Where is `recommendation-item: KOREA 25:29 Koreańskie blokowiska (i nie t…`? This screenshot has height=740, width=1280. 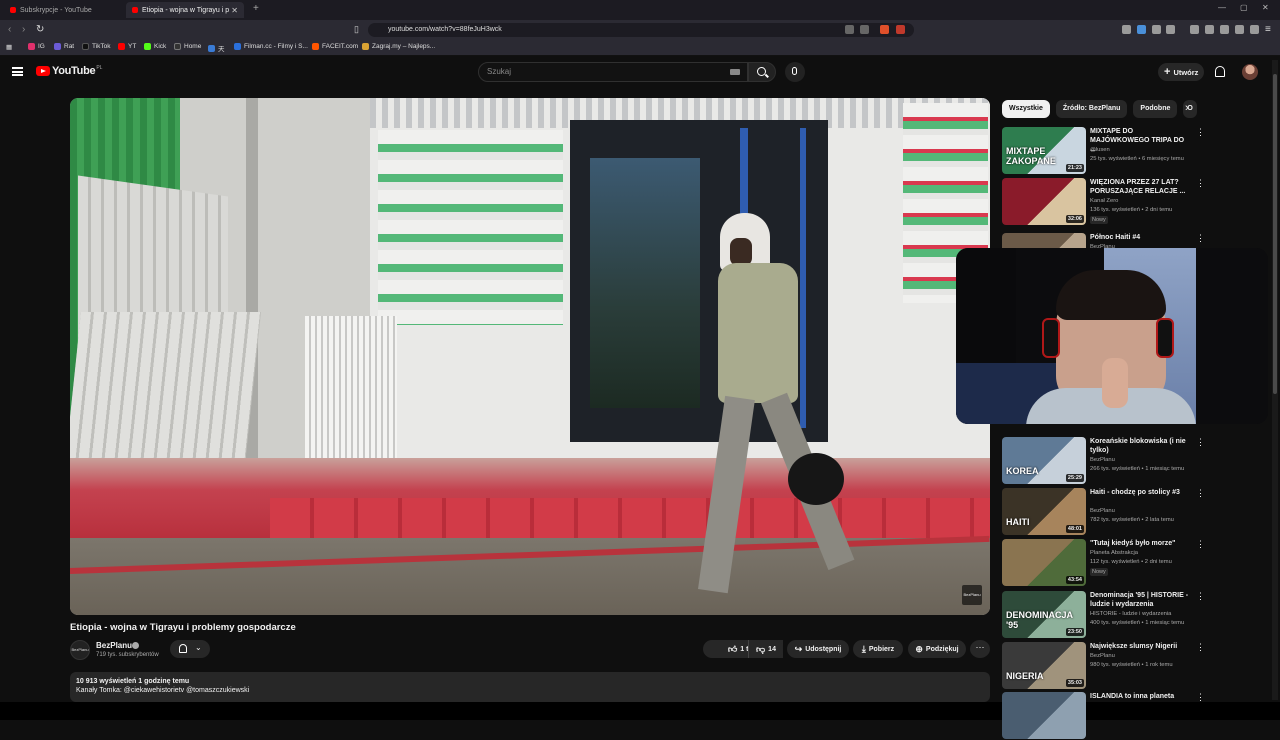
recommendation-item: KOREA 25:29 Koreańskie blokowiska (i nie t… is located at coordinates (1103, 461).